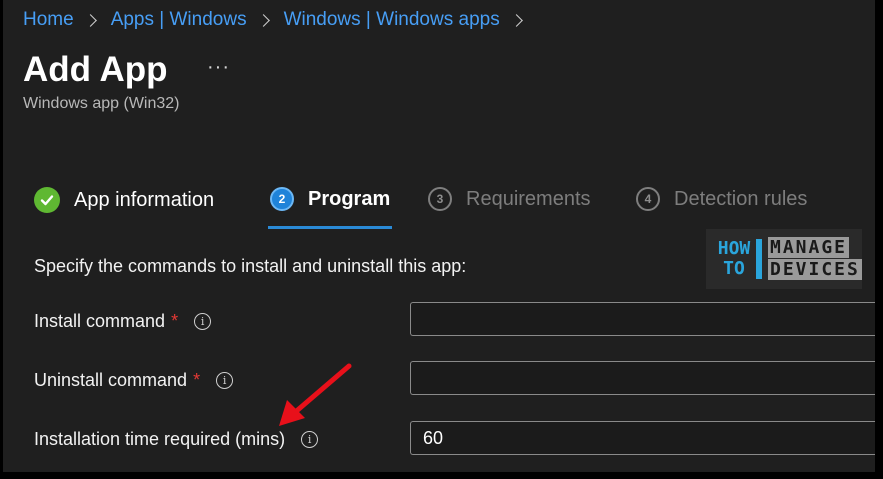  I want to click on step-label: App information, so click(144, 199).